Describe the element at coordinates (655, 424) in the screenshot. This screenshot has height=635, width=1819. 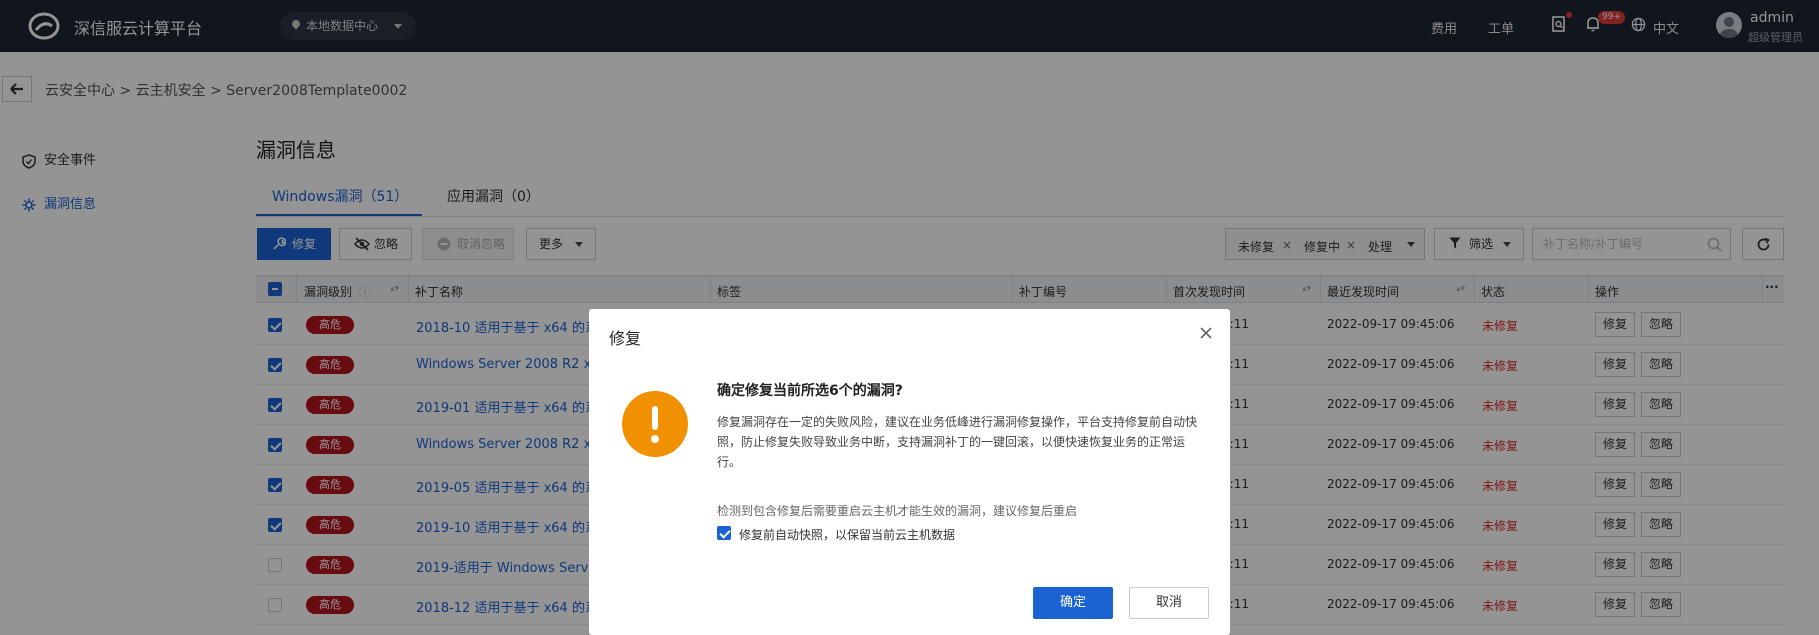
I see `warning-icon` at that location.